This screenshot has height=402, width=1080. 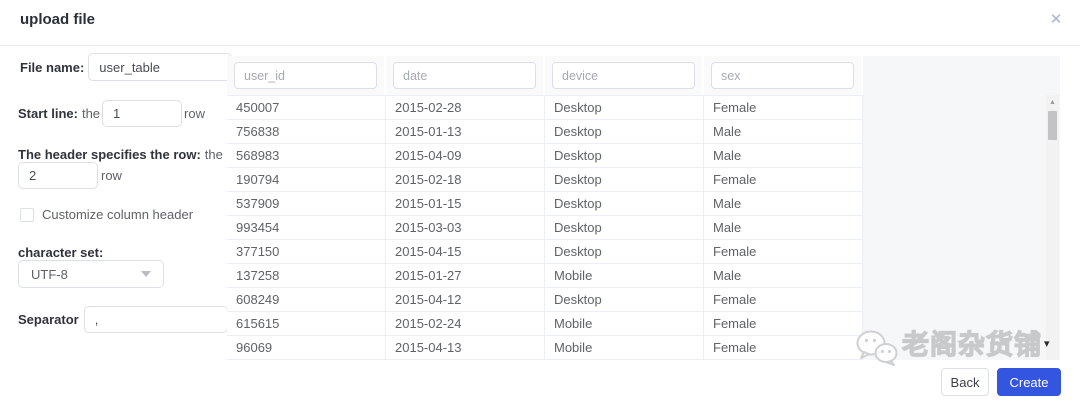 I want to click on table-header-row, so click(x=545, y=75).